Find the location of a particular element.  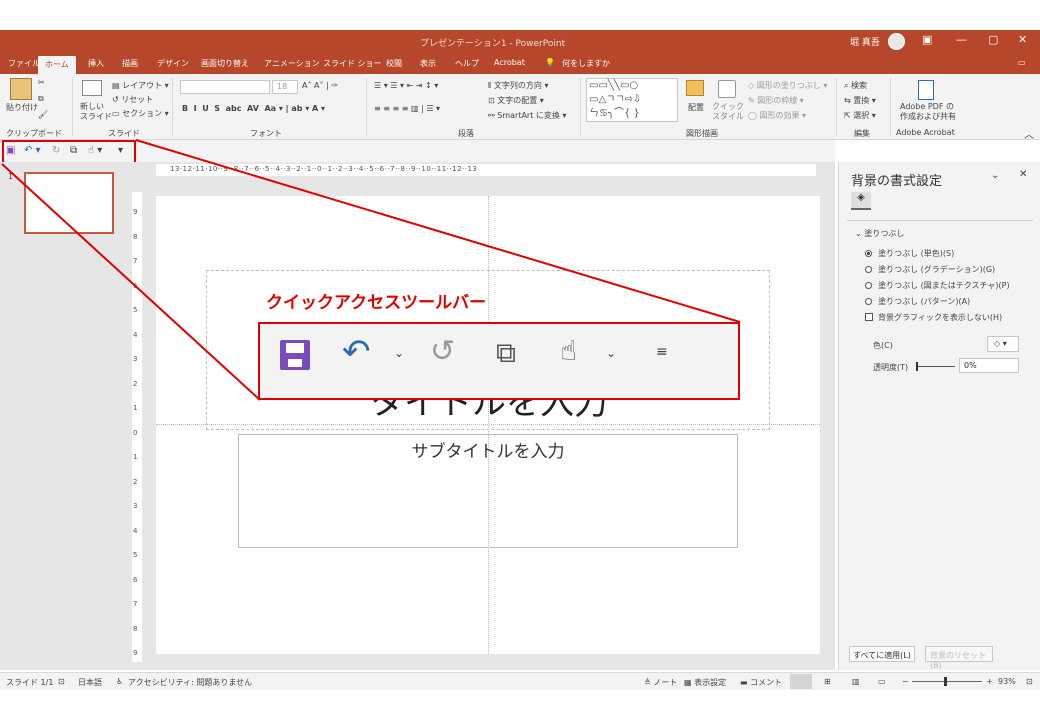

transparency-slider-handle is located at coordinates (917, 366).